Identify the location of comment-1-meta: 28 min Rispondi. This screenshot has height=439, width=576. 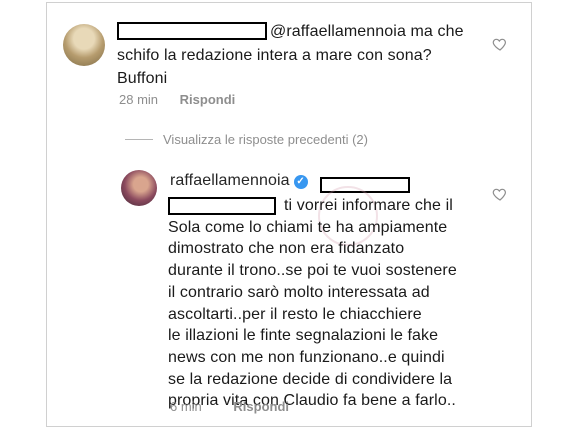
(177, 99).